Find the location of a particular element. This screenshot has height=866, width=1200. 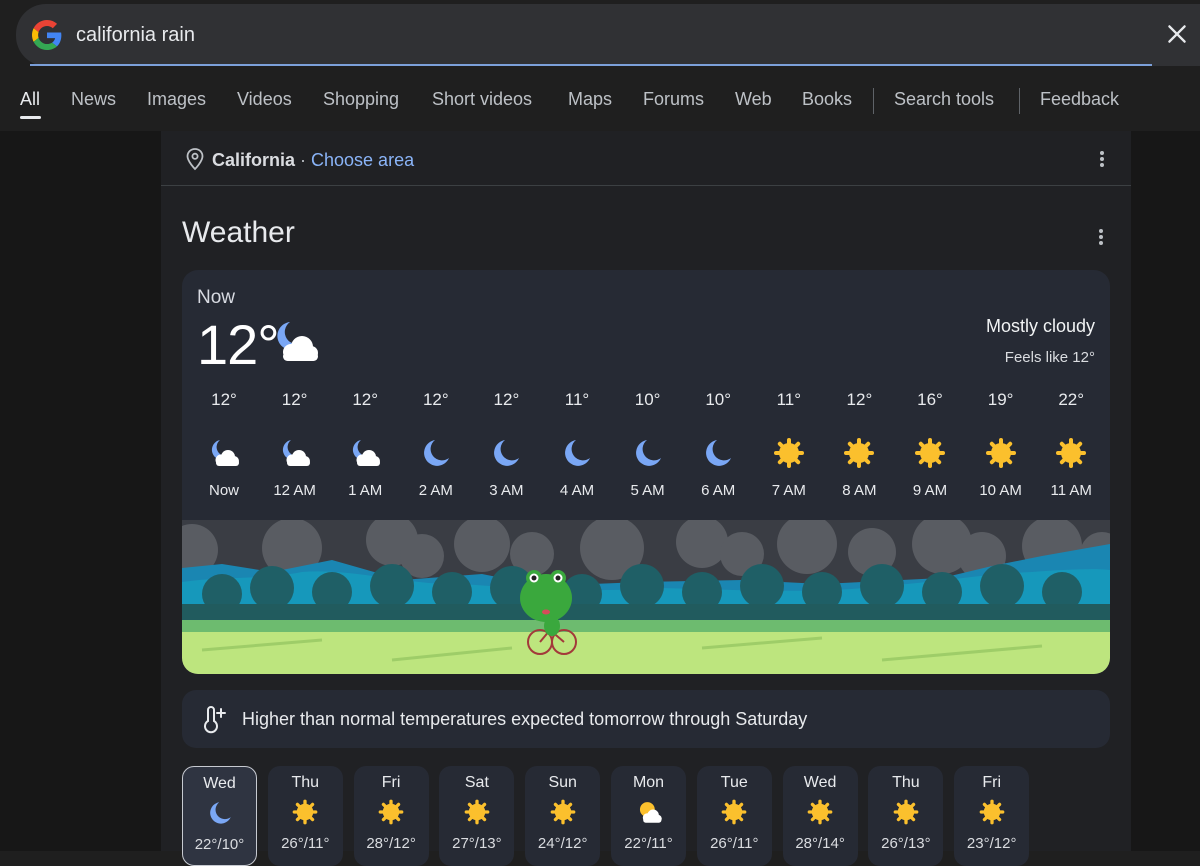

day-name: Mon is located at coordinates (648, 782).